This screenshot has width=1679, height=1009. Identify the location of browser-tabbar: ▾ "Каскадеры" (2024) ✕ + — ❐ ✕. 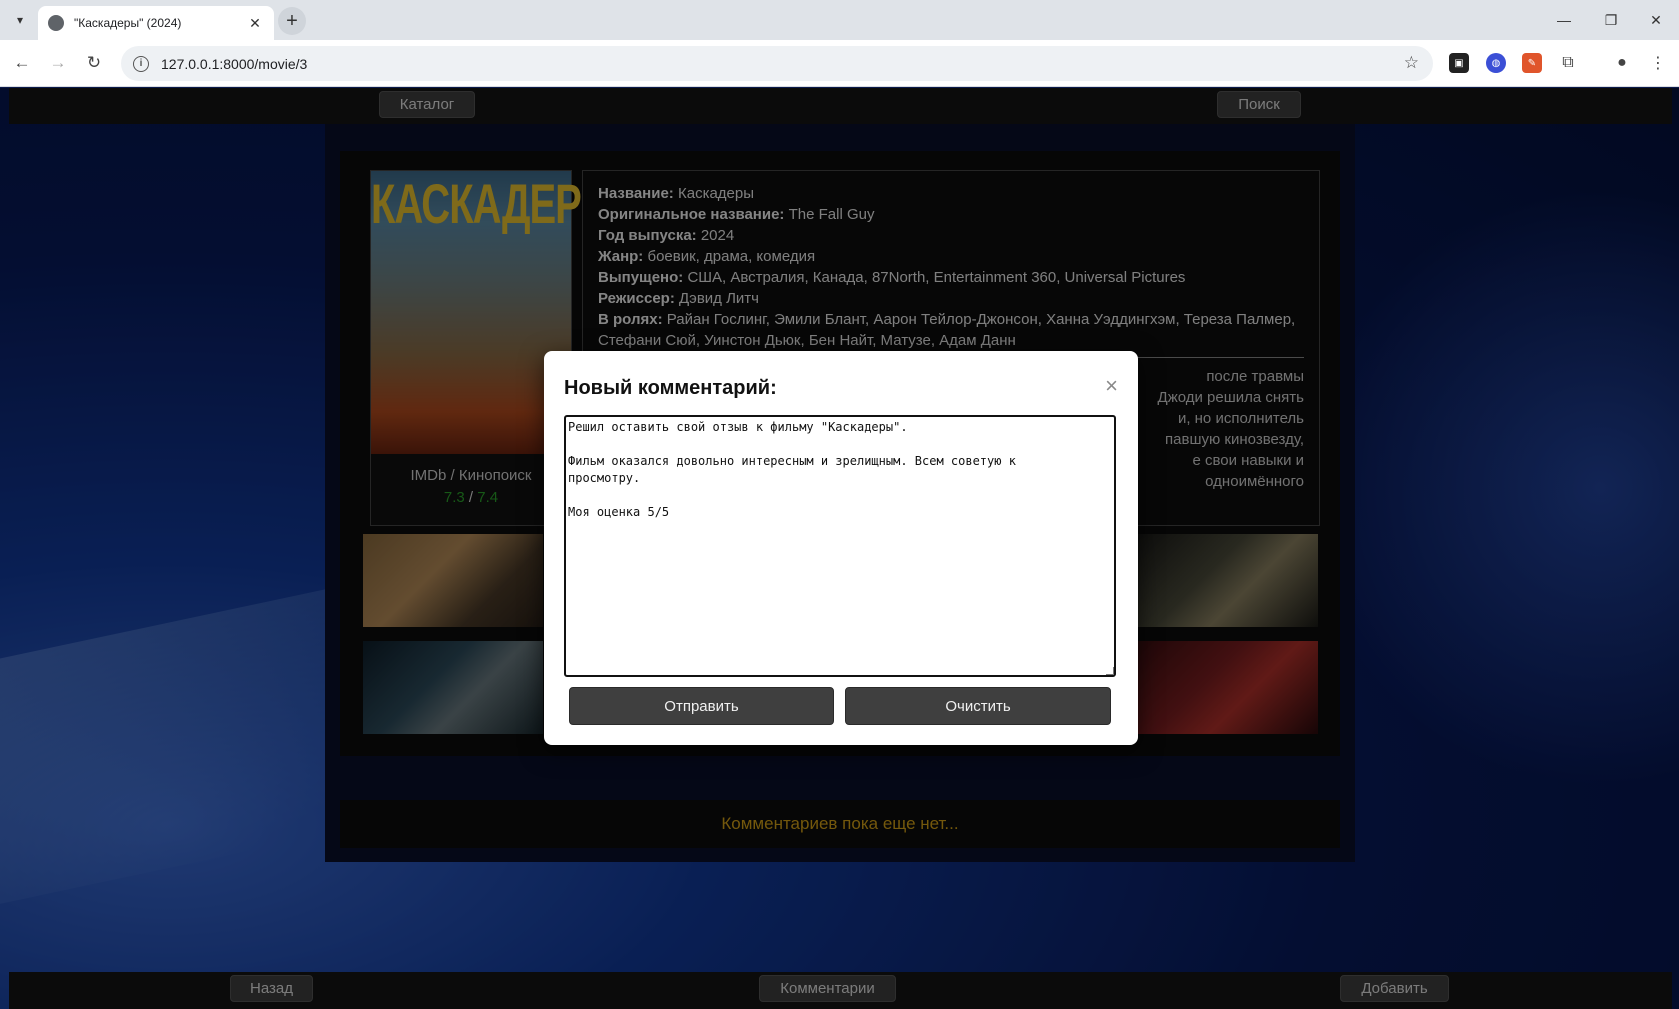
(839, 20).